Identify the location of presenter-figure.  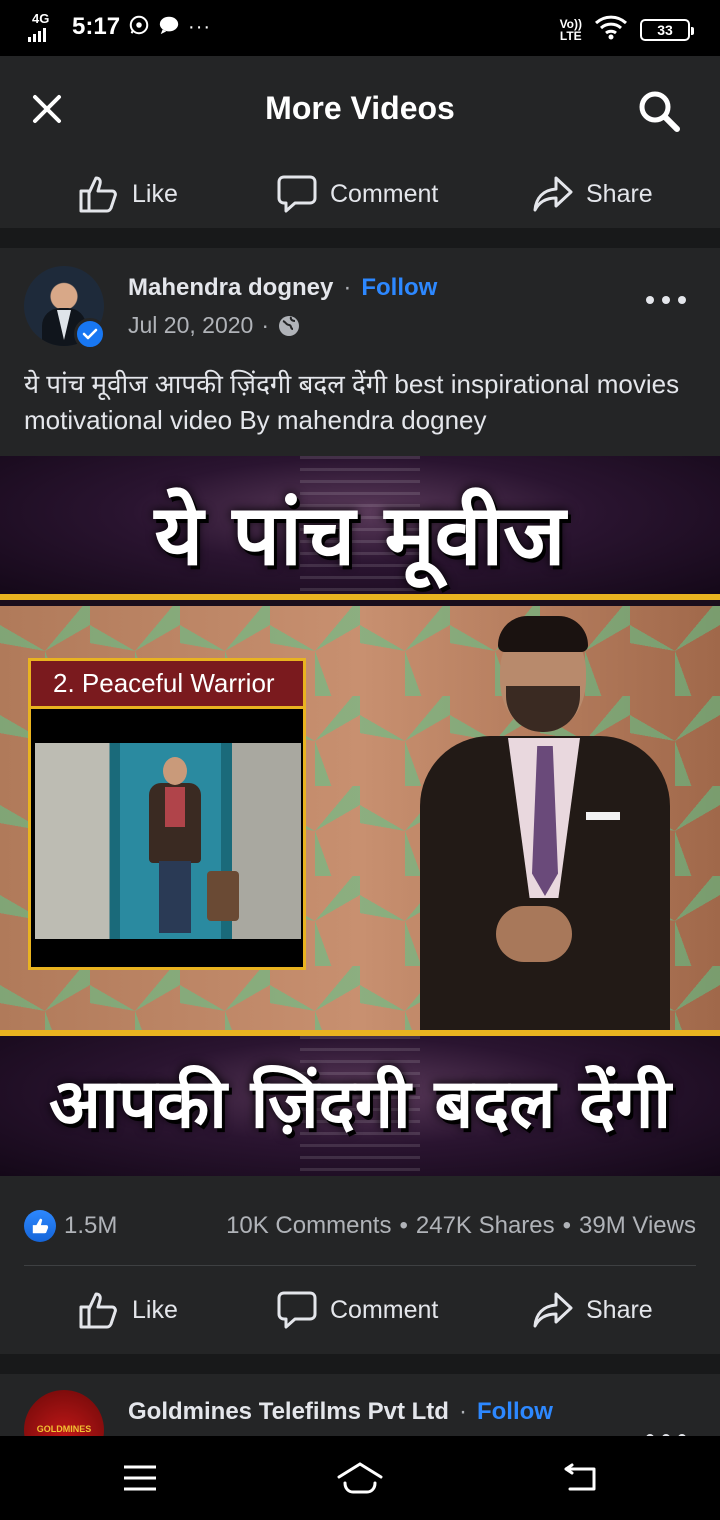
(550, 826).